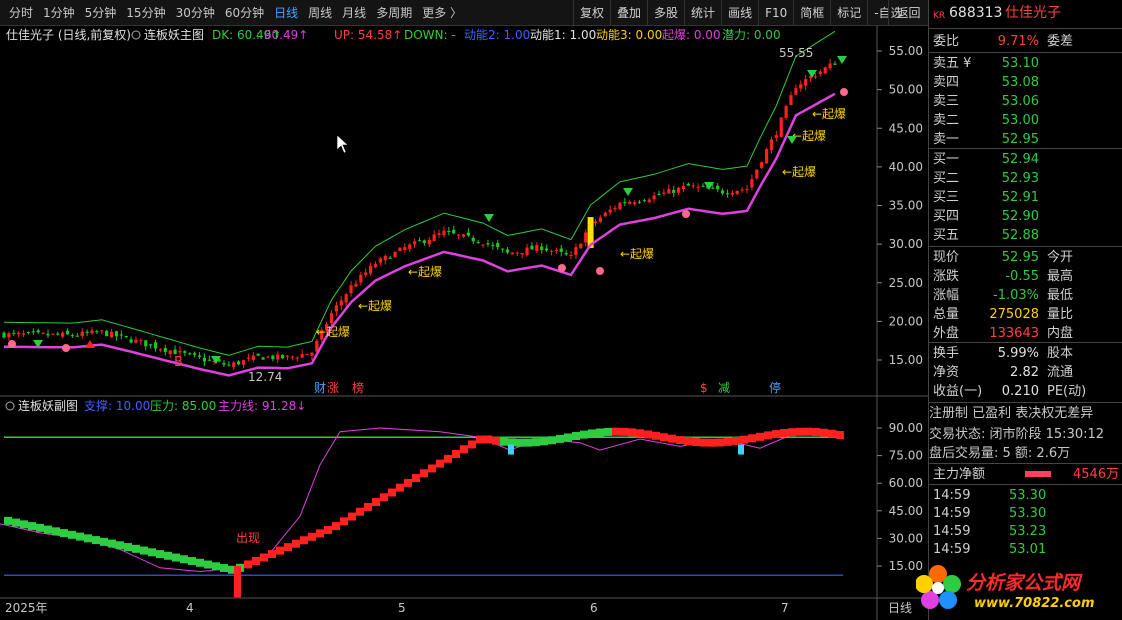 This screenshot has width=1122, height=620. What do you see at coordinates (174, 34) in the screenshot?
I see `indicator-name: 连板妖主图` at bounding box center [174, 34].